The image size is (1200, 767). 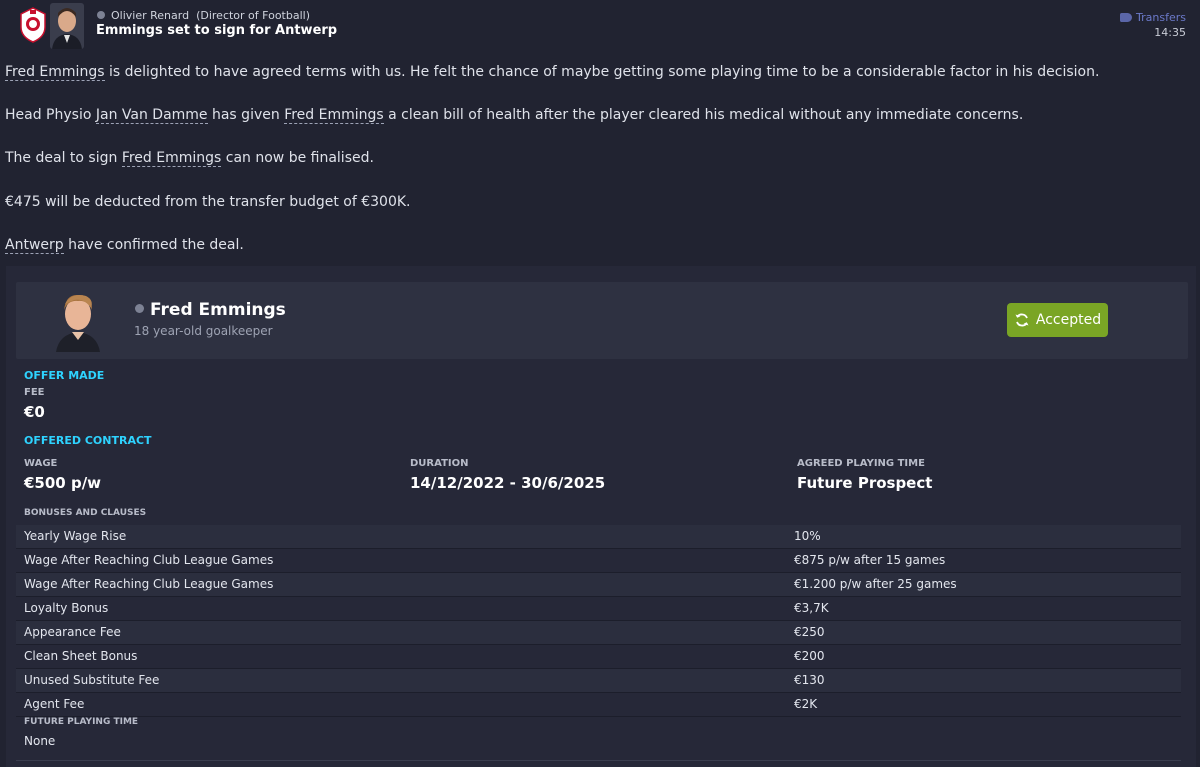 What do you see at coordinates (598, 760) in the screenshot?
I see `divider` at bounding box center [598, 760].